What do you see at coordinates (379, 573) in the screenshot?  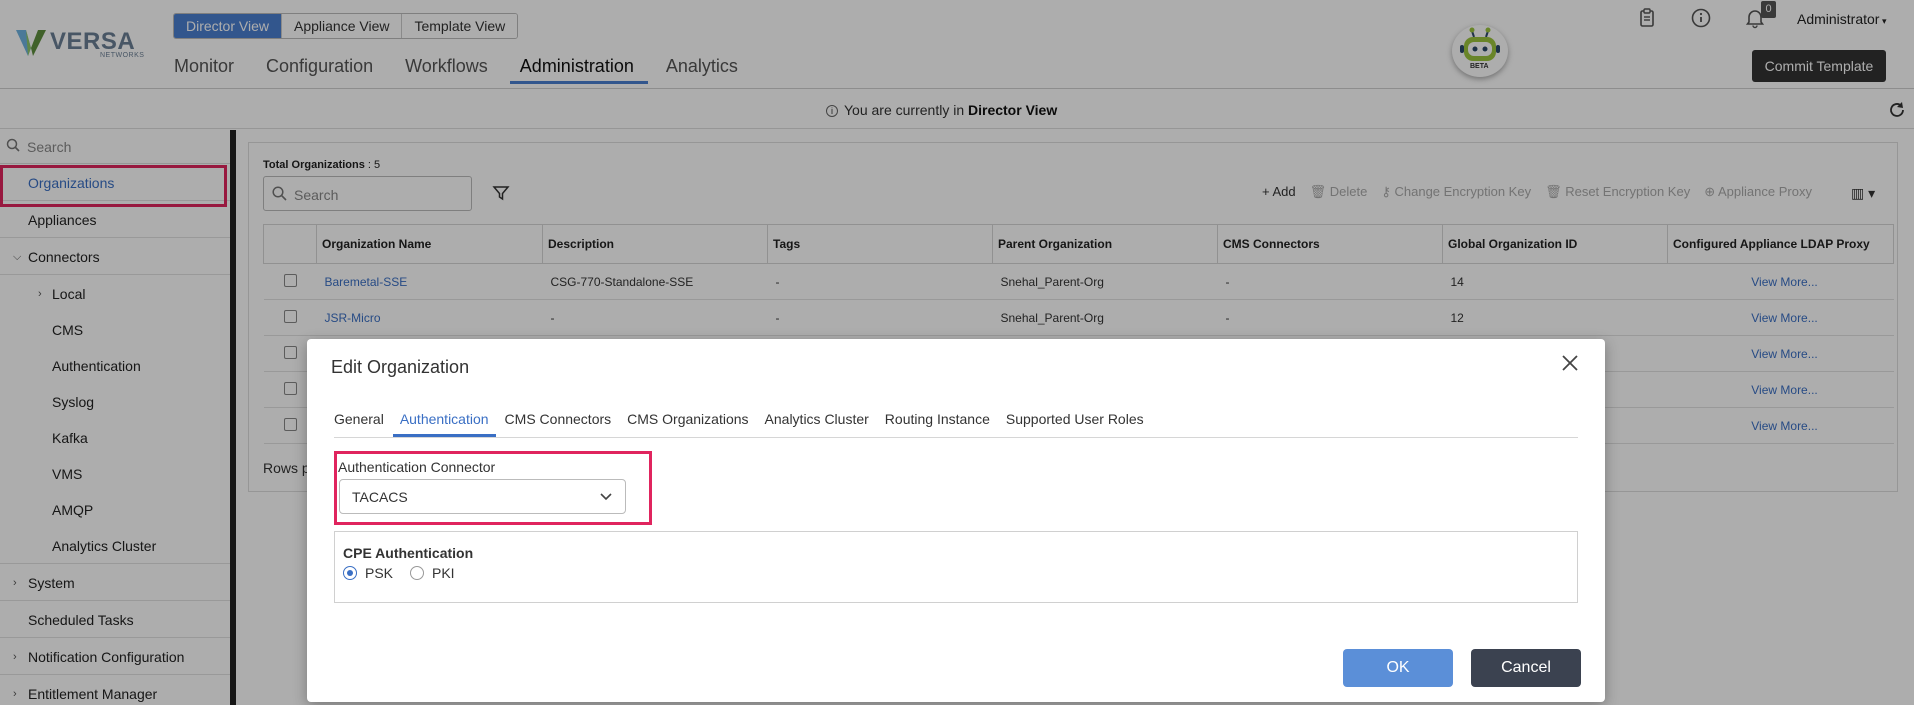 I see `psk-label: PSK` at bounding box center [379, 573].